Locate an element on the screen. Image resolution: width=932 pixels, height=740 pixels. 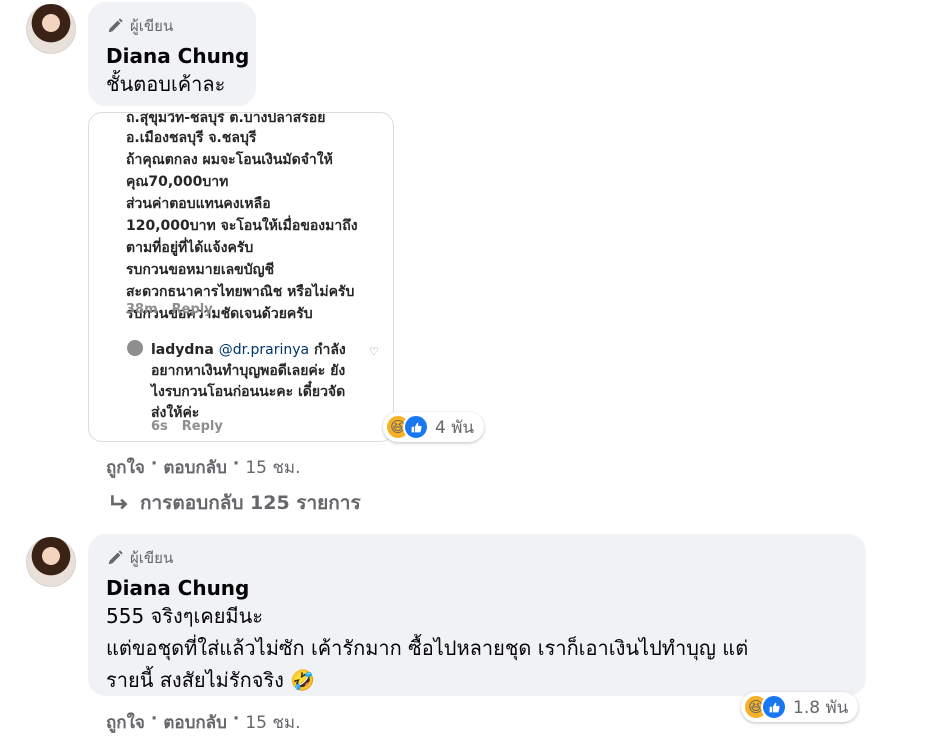
attachment-reply-line: ไงรบกวนโอนก่อนนะคะ เดี๋ยวจัด is located at coordinates (248, 392).